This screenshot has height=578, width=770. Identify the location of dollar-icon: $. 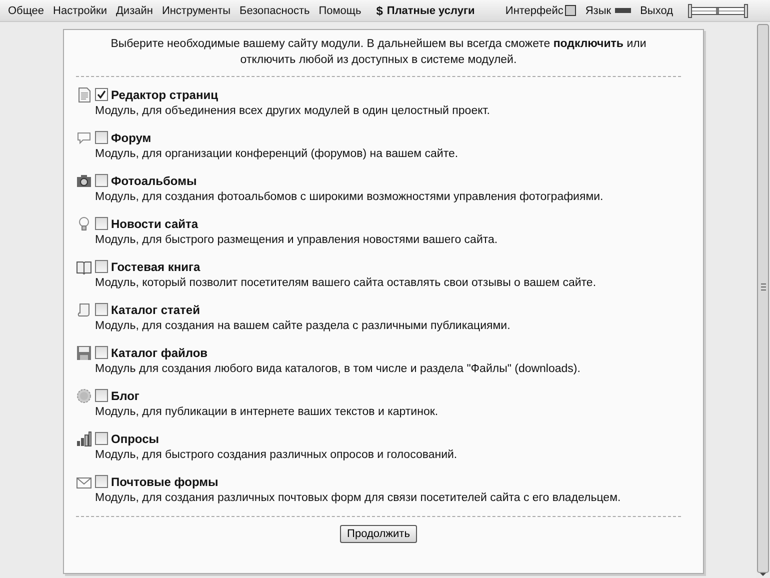
(379, 11).